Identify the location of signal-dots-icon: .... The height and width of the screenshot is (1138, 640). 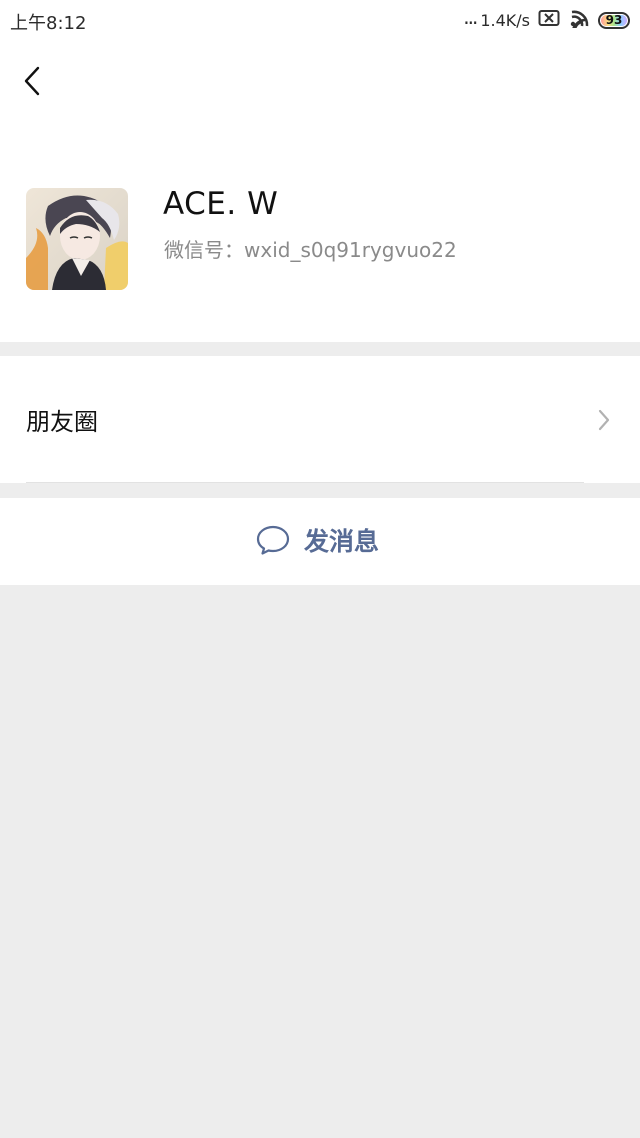
(470, 17).